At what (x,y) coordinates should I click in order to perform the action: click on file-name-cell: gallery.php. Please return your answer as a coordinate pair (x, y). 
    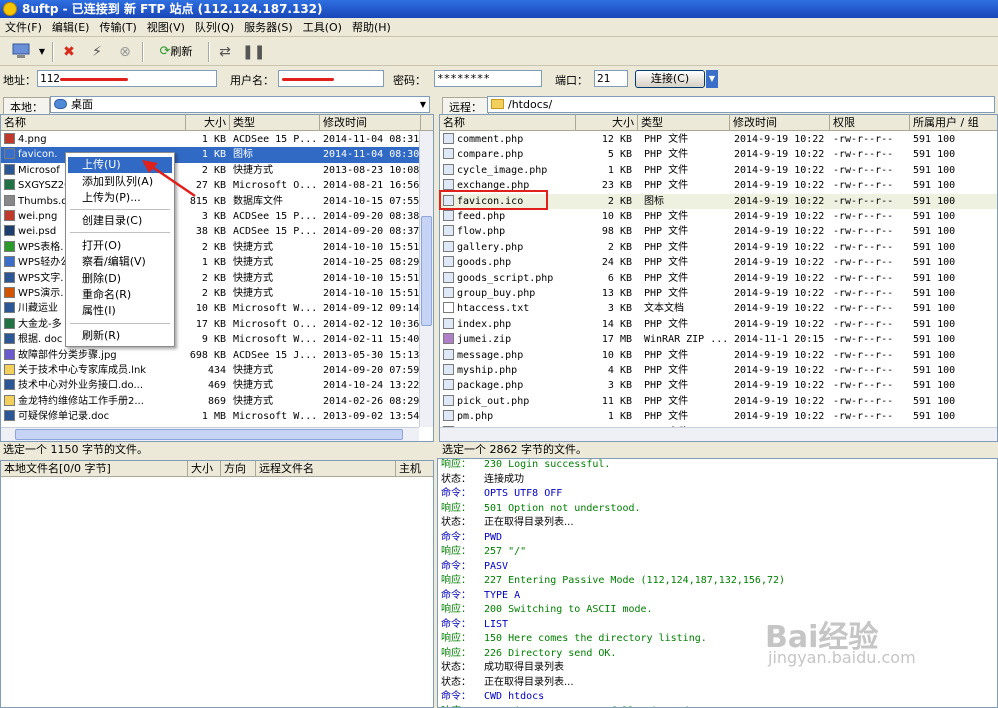
    Looking at the image, I should click on (509, 247).